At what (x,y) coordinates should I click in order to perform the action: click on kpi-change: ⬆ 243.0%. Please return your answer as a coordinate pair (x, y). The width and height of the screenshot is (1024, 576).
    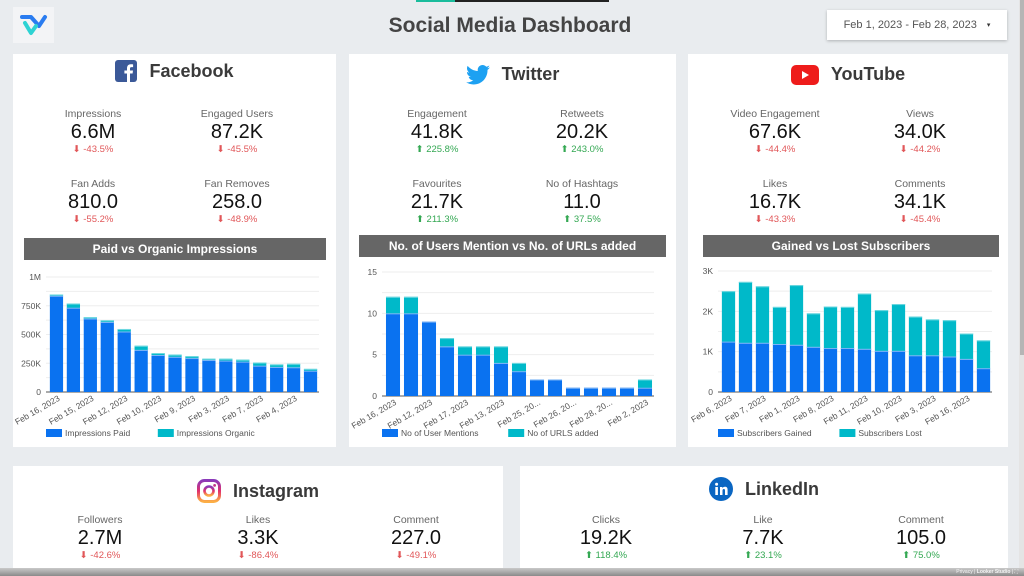
    Looking at the image, I should click on (582, 149).